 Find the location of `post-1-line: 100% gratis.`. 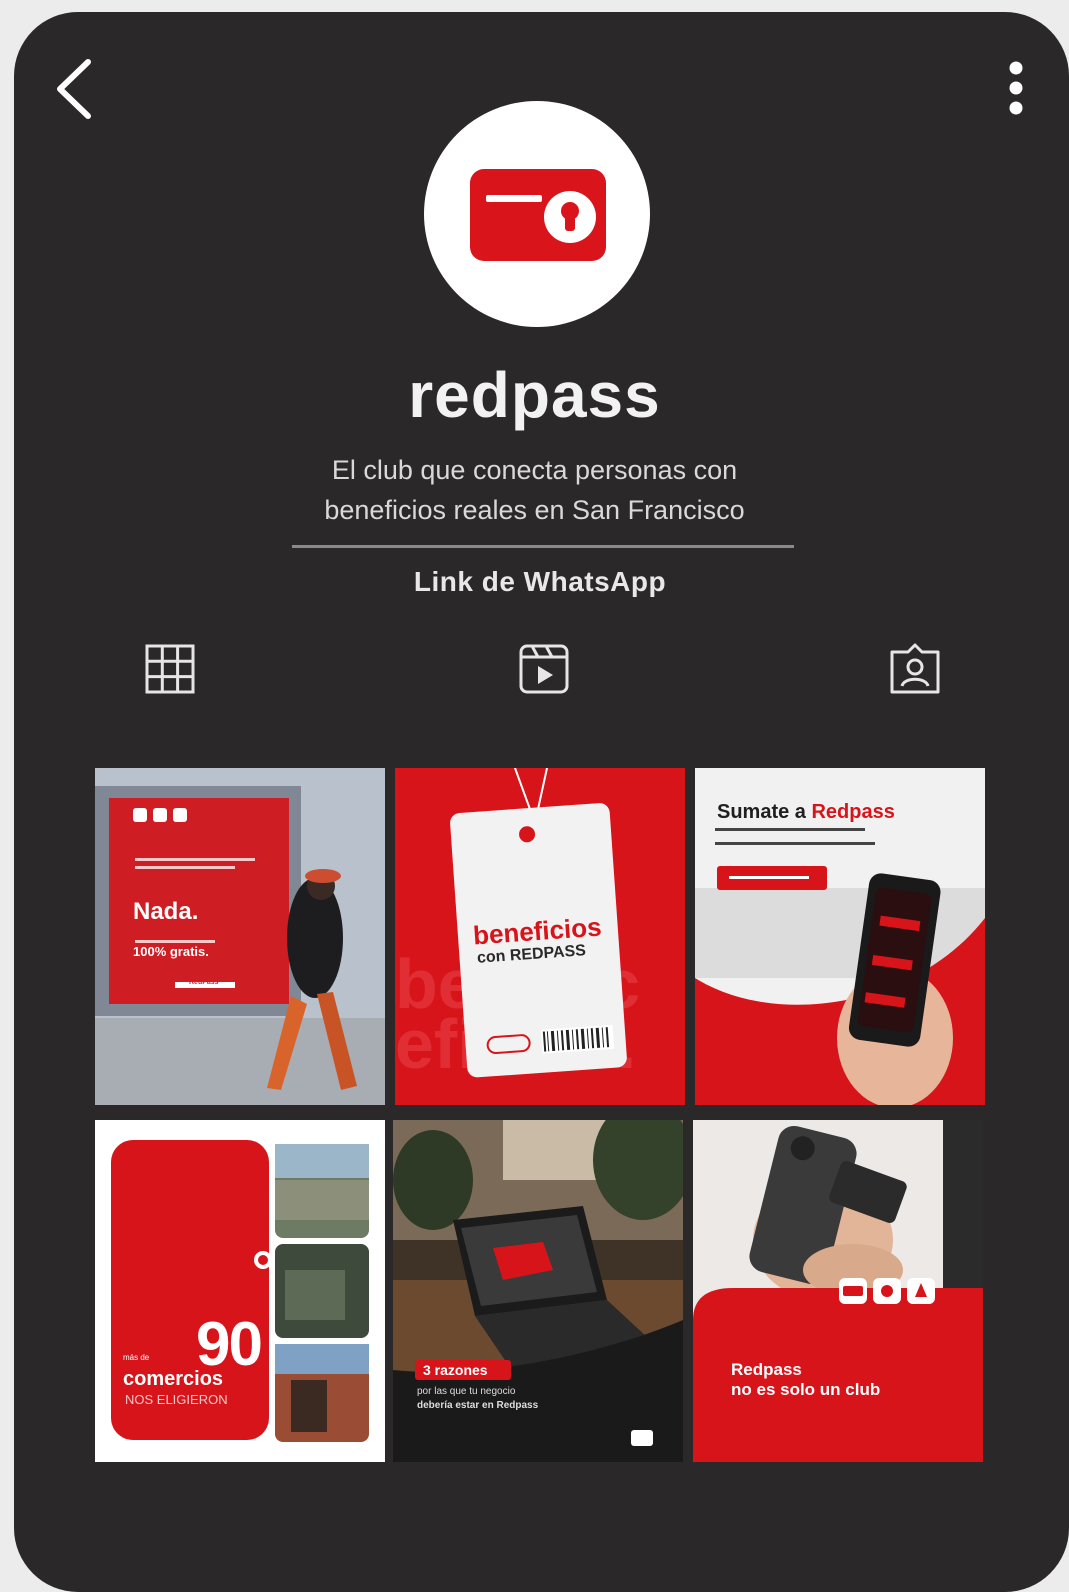

post-1-line: 100% gratis. is located at coordinates (171, 951).